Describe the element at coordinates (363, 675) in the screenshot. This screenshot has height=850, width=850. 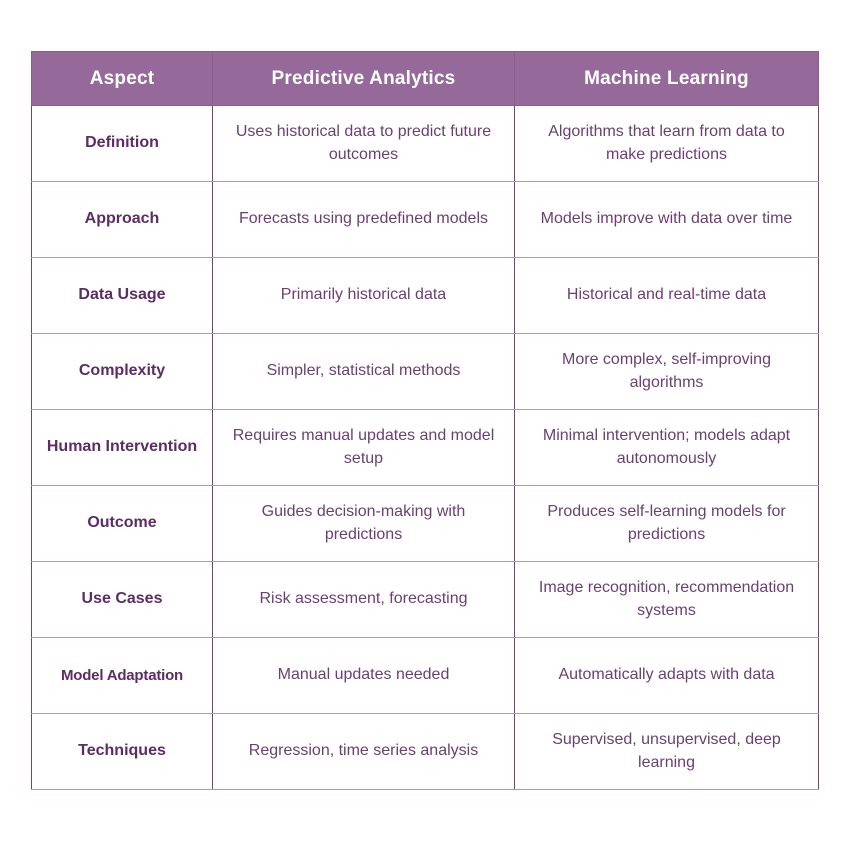
I see `row-predictive-analytics-value: Manual updates needed` at that location.